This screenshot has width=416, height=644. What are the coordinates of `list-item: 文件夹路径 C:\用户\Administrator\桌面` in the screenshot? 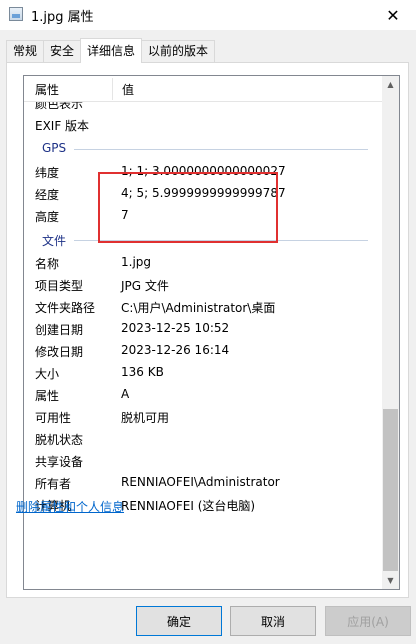 It's located at (204, 307).